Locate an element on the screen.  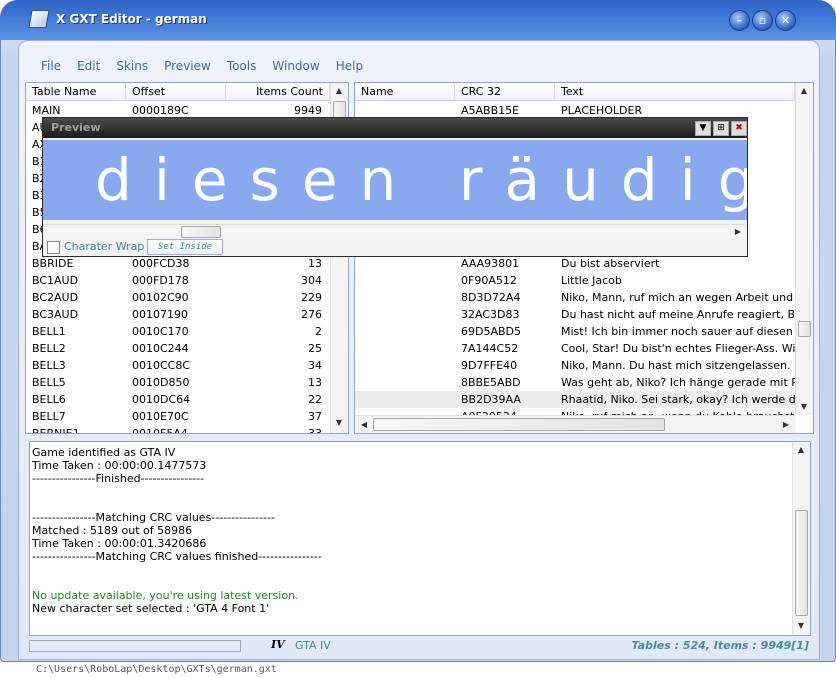
title-bar: X GXT Editor - german – ▫ ✕ is located at coordinates (418, 20).